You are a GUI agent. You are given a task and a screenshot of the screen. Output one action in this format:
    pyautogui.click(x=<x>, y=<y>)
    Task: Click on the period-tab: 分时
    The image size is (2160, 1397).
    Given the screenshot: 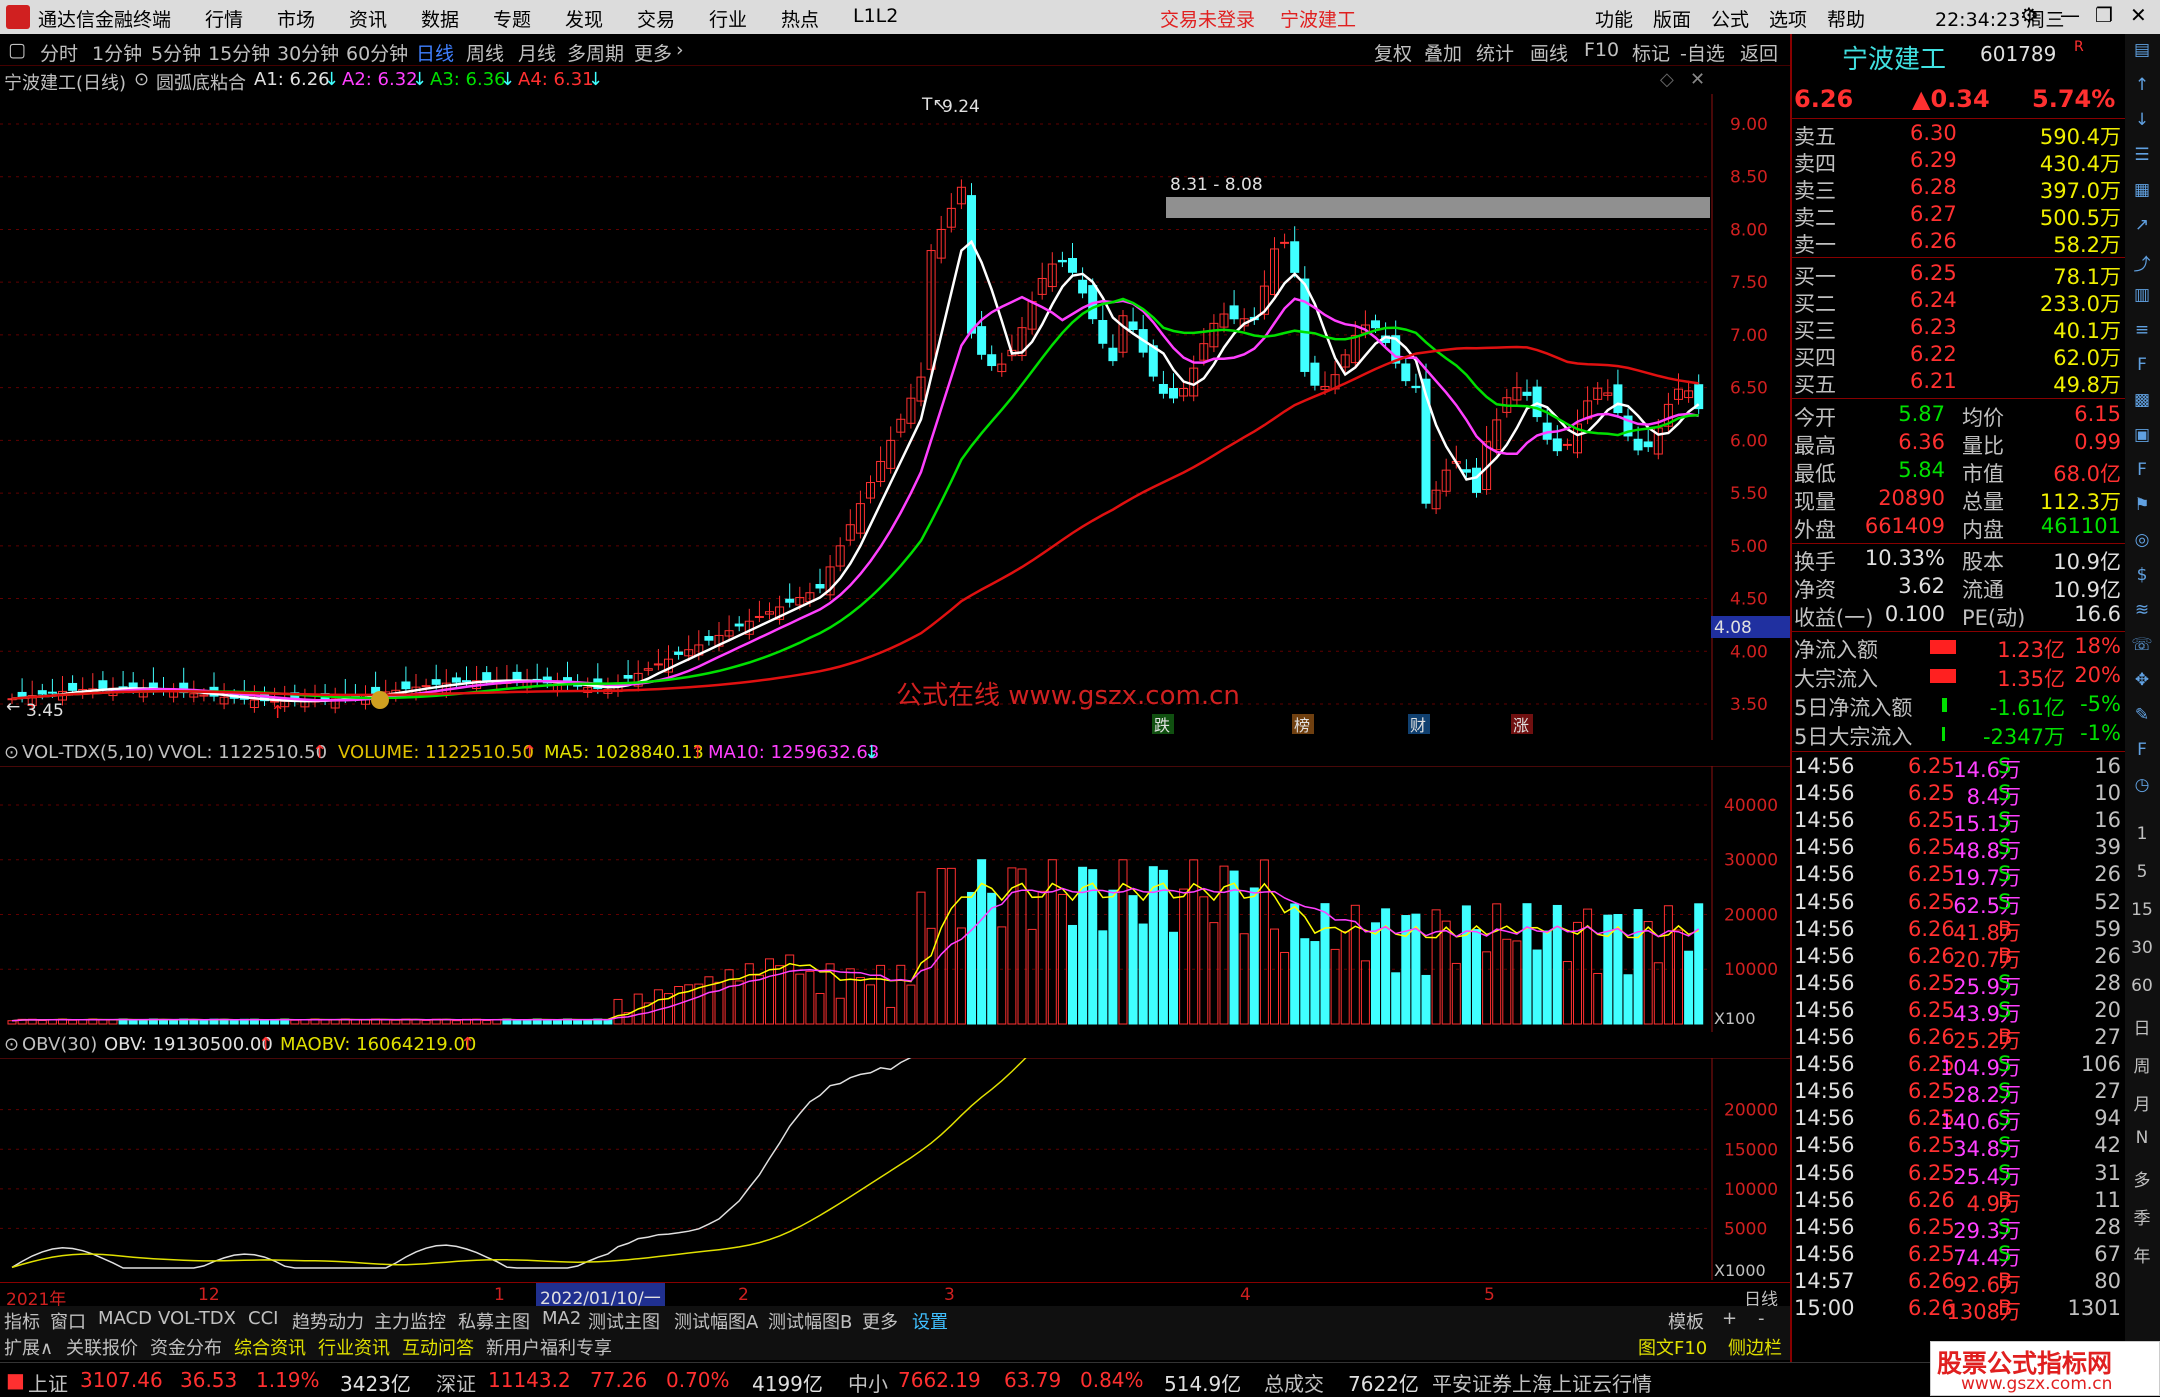 What is the action you would take?
    pyautogui.click(x=59, y=52)
    